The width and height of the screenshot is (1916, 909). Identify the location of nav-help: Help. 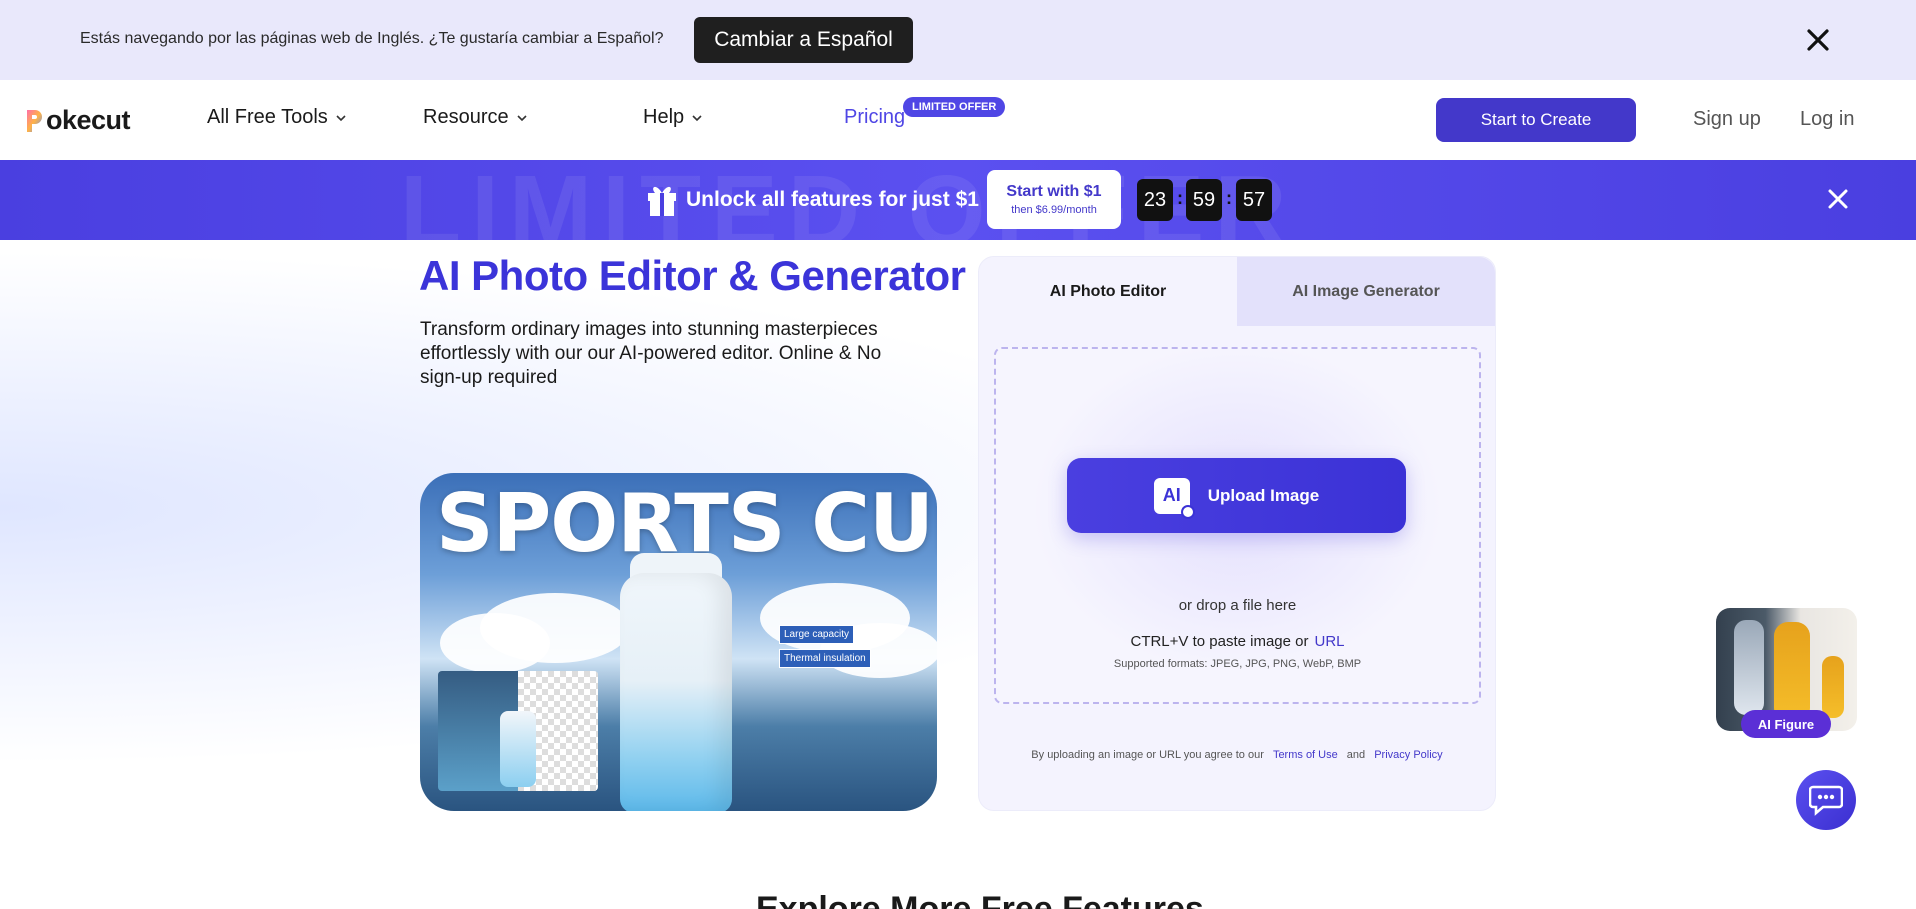
(672, 117).